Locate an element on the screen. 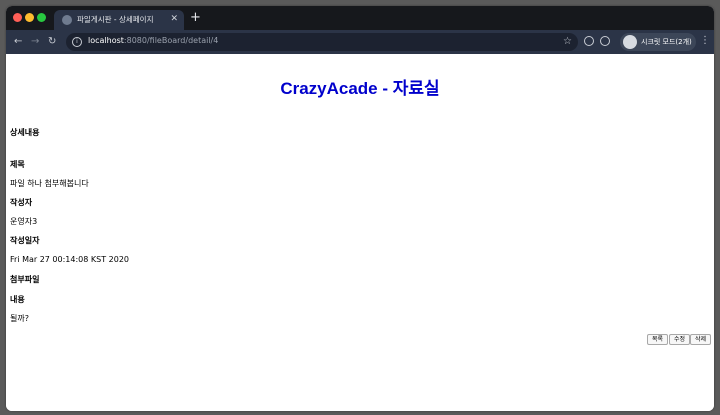 This screenshot has height=415, width=720. date-label: 작성일자 is located at coordinates (25, 240).